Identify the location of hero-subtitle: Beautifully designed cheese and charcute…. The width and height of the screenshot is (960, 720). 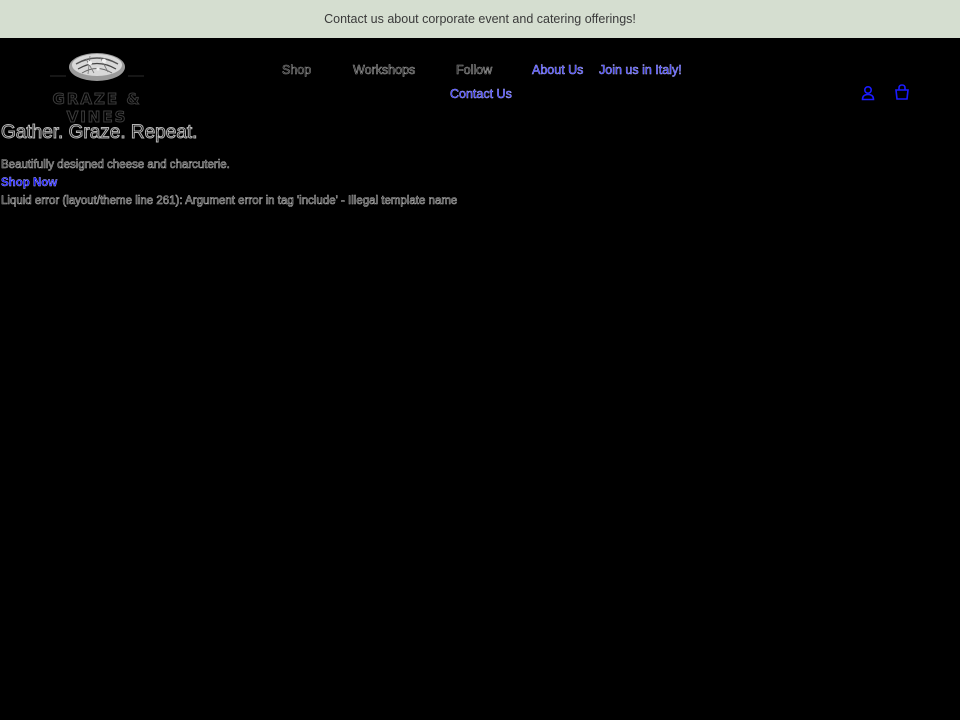
(115, 165).